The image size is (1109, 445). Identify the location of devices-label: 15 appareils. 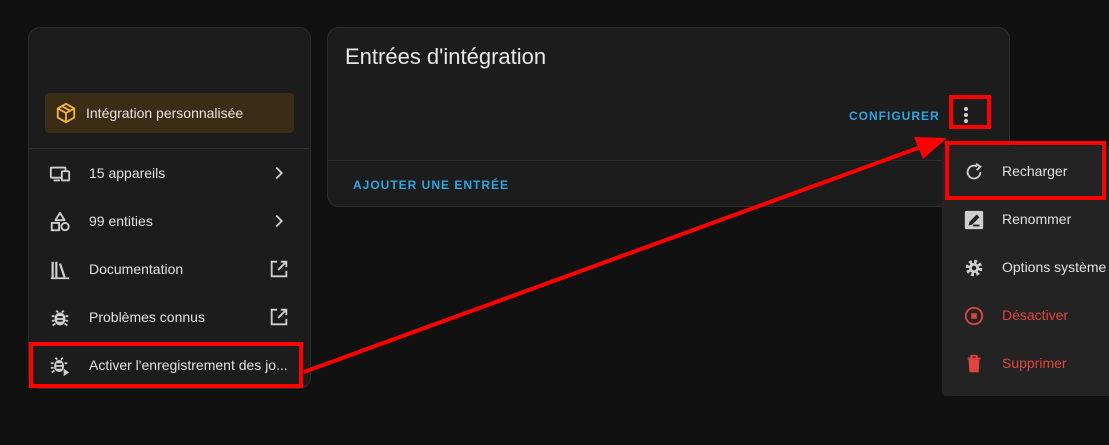
(127, 173).